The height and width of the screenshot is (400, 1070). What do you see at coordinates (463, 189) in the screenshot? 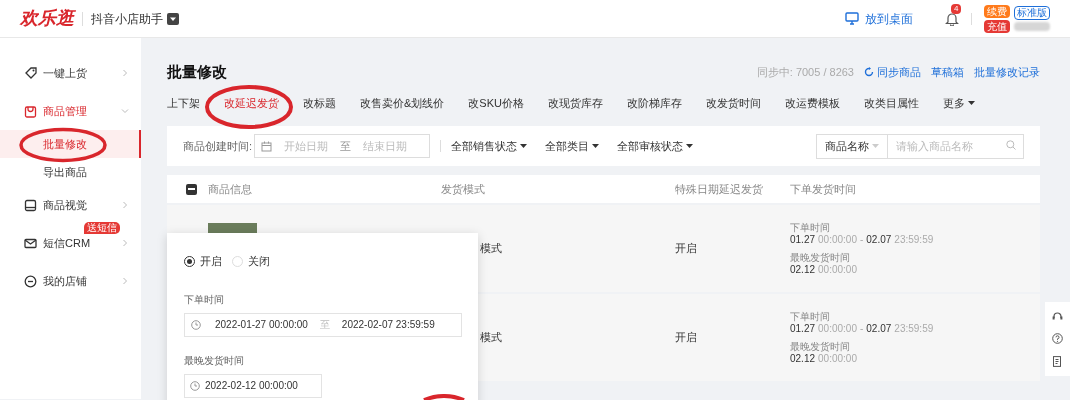
I see `column-header: 发货模式` at bounding box center [463, 189].